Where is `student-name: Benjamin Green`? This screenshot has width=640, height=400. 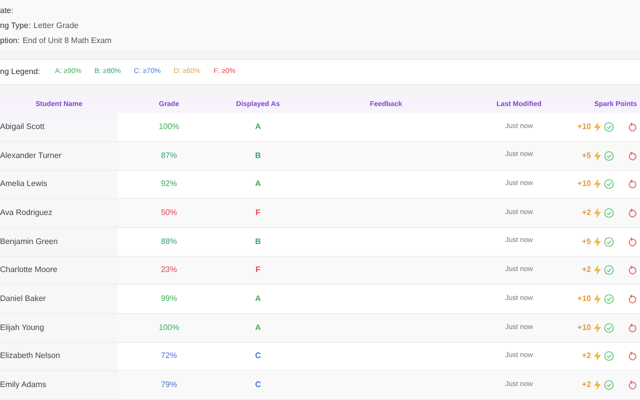 student-name: Benjamin Green is located at coordinates (29, 242).